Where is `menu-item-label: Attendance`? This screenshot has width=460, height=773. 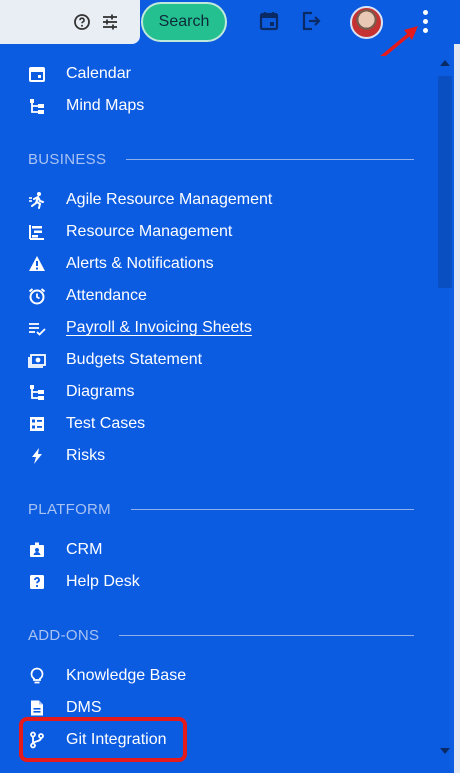
menu-item-label: Attendance is located at coordinates (106, 295).